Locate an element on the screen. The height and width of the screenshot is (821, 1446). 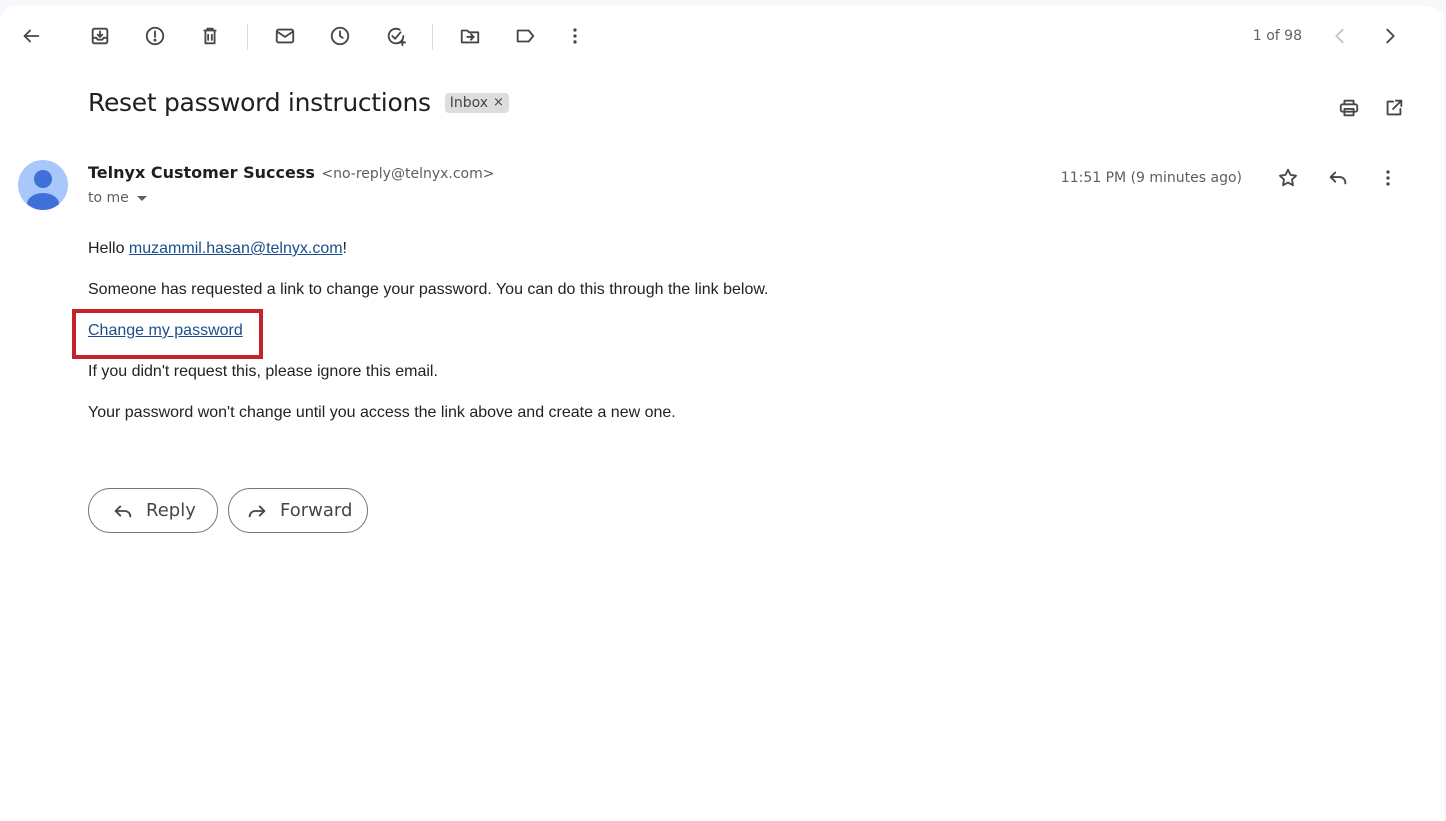
add-task-icon is located at coordinates (397, 37).